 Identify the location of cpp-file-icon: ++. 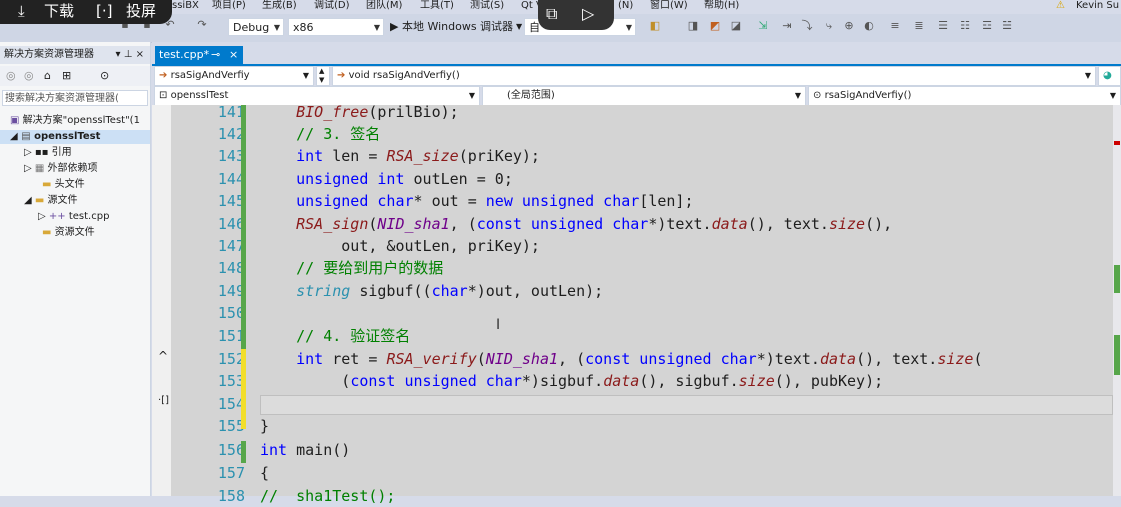
(57, 216).